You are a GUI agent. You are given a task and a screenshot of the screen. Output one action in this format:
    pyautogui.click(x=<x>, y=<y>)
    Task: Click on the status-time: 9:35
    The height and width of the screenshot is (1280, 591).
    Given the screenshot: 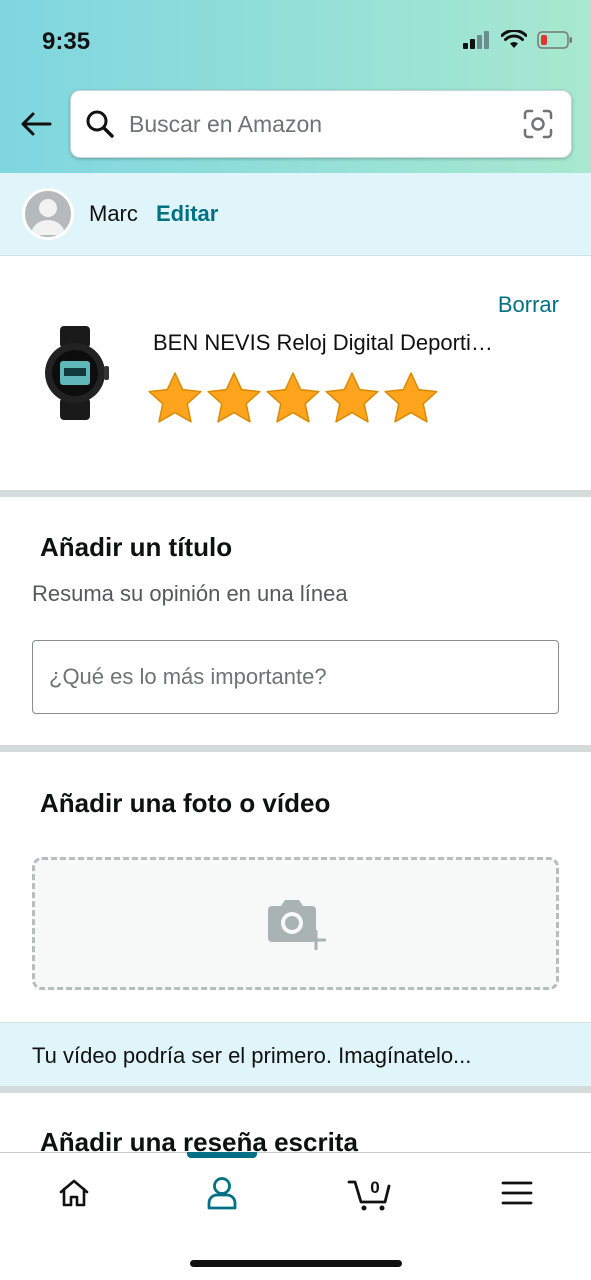 What is the action you would take?
    pyautogui.click(x=66, y=41)
    